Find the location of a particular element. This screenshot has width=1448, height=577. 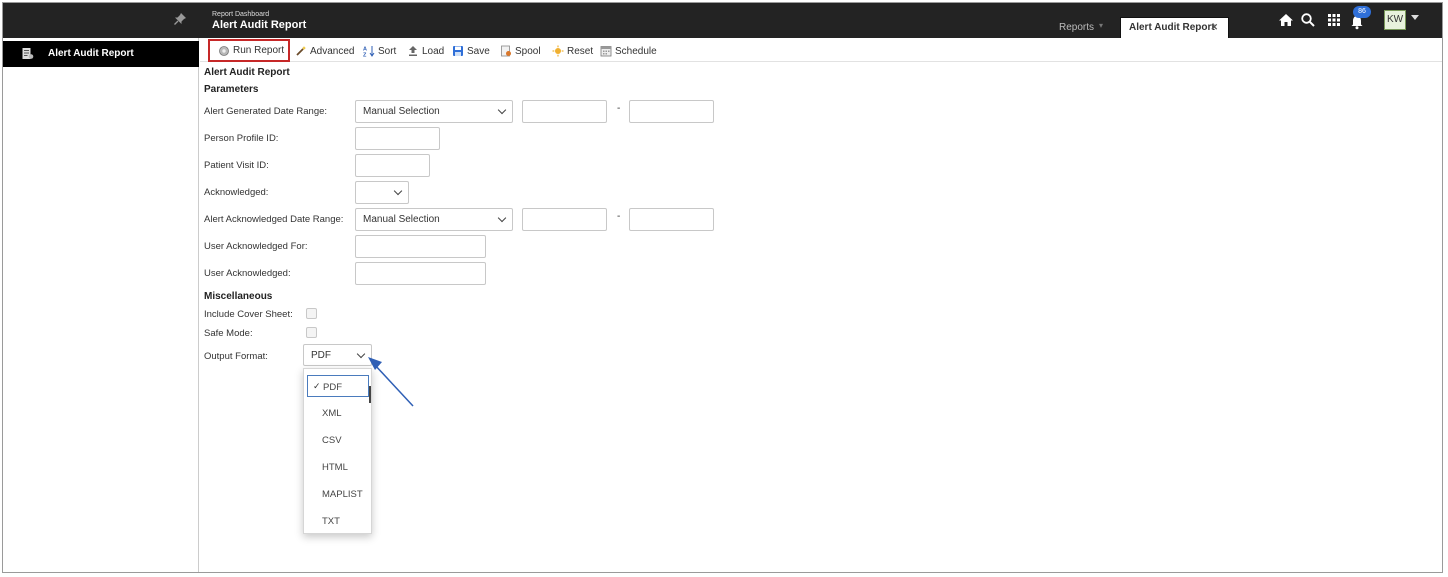

sidebar: Alert Audit Report is located at coordinates (101, 305).